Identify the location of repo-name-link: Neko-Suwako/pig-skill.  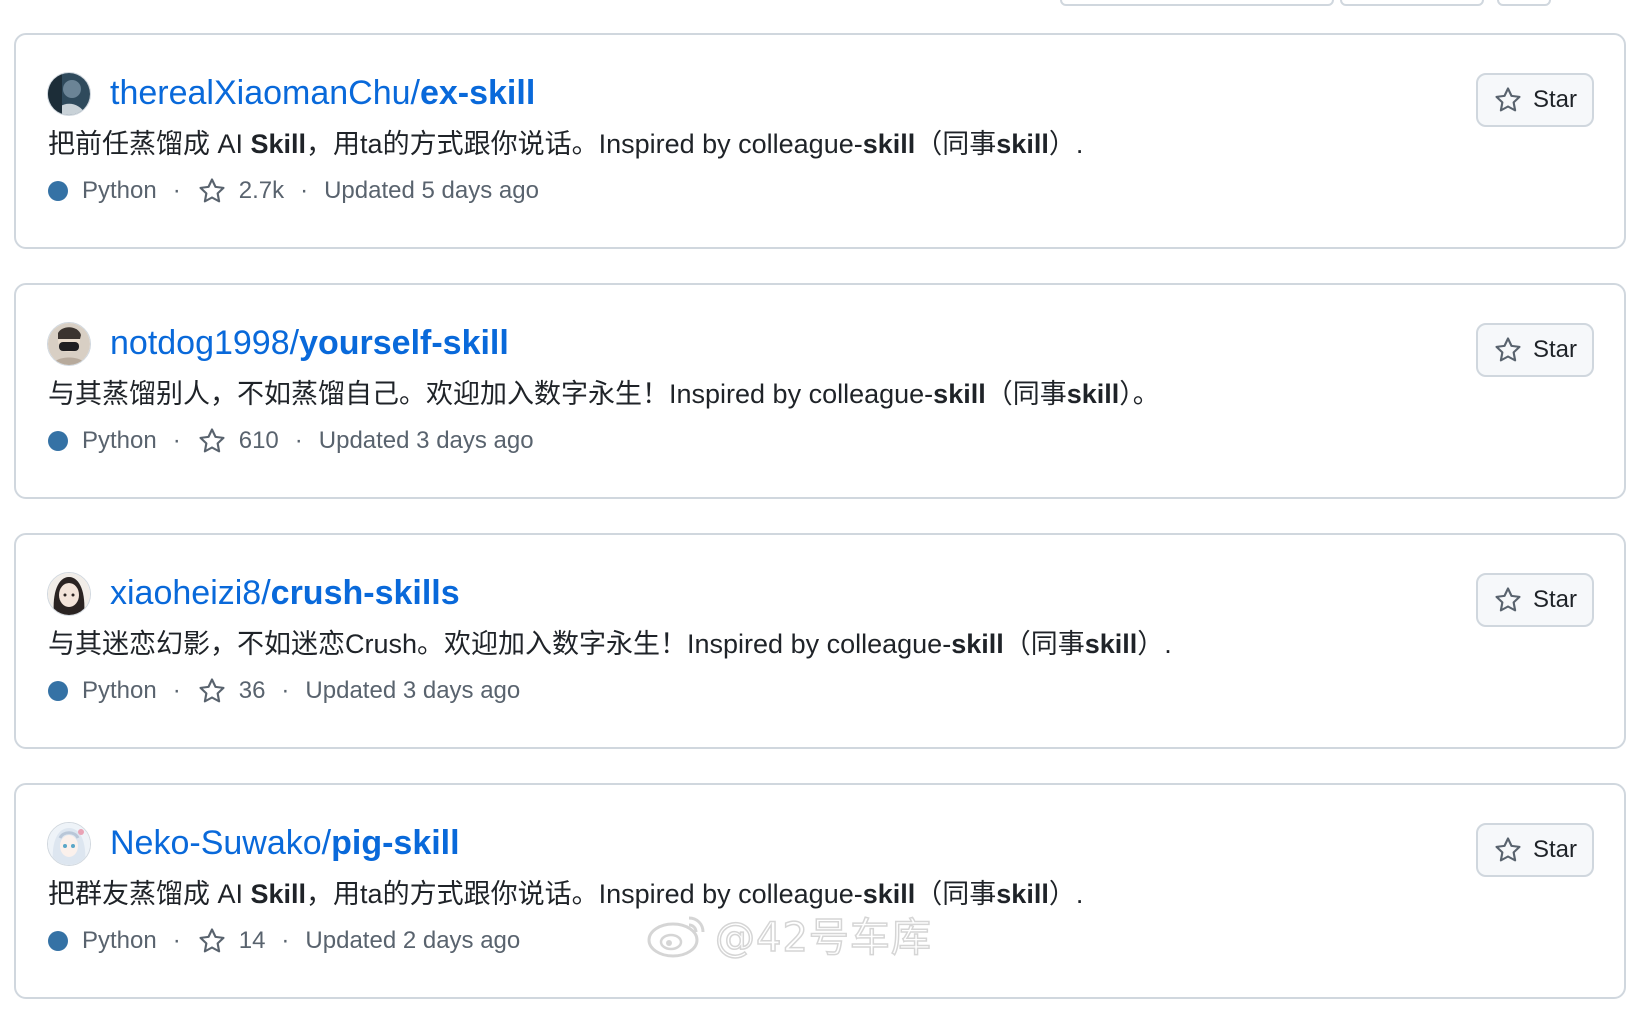
(285, 843).